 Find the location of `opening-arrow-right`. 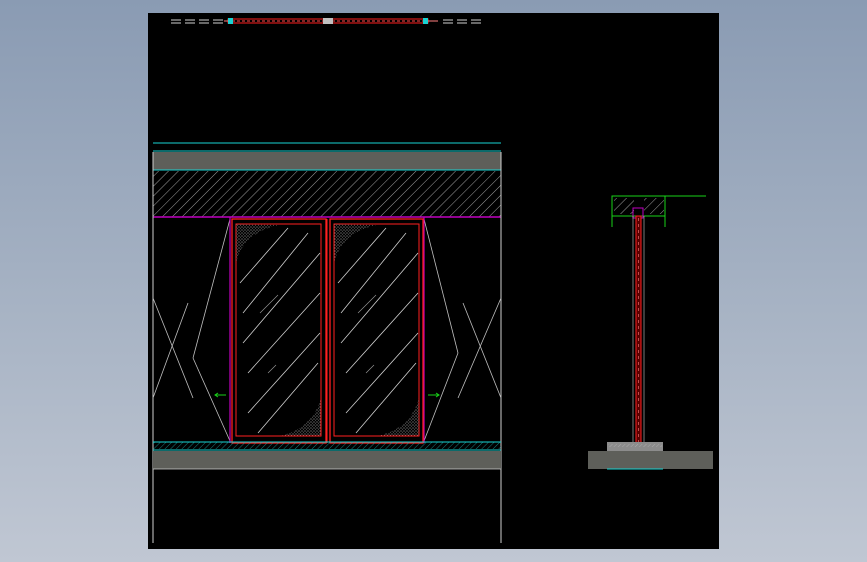

opening-arrow-right is located at coordinates (434, 395).